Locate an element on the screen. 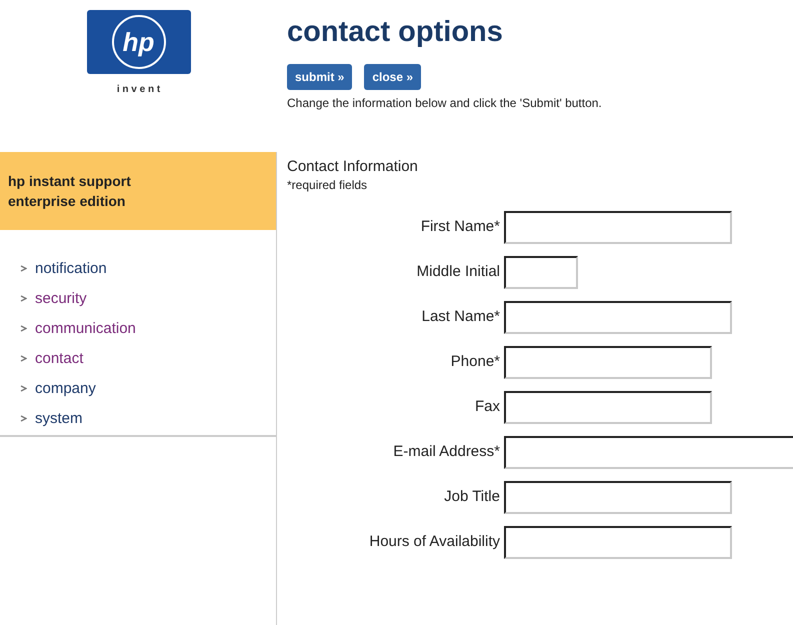 Image resolution: width=793 pixels, height=625 pixels. field-label: Hours of Availability is located at coordinates (434, 542).